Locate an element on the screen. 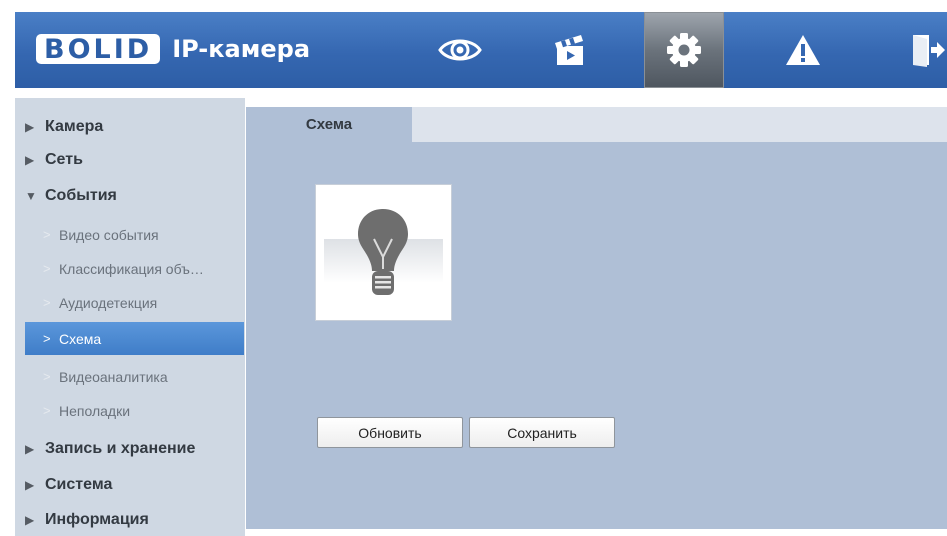  refresh-button: Обновить is located at coordinates (390, 432).